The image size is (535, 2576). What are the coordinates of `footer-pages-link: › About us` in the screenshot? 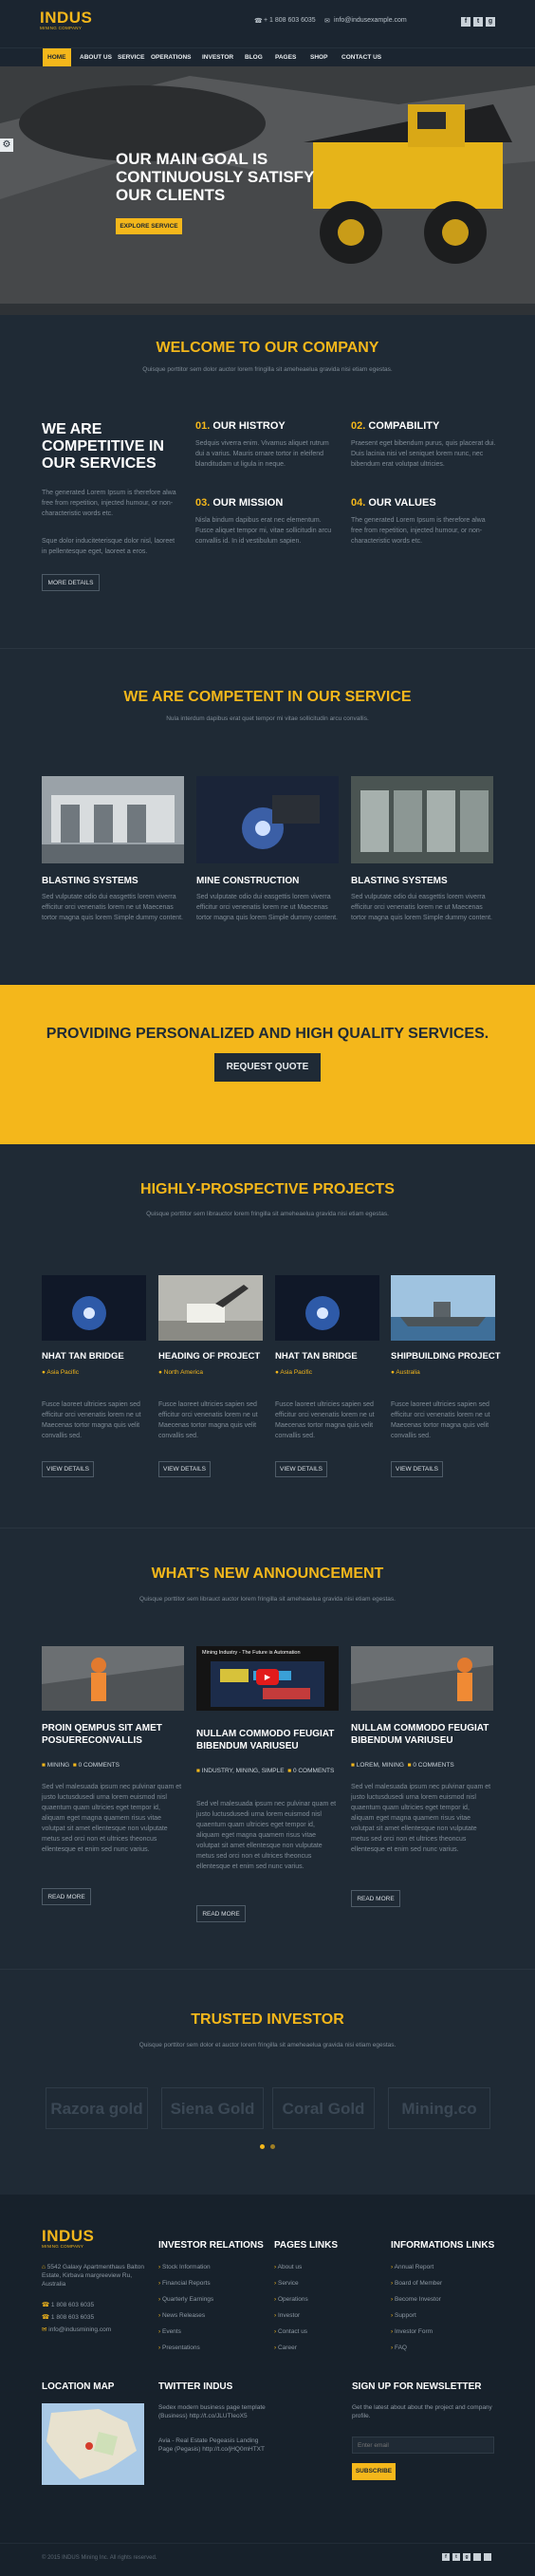 It's located at (288, 2267).